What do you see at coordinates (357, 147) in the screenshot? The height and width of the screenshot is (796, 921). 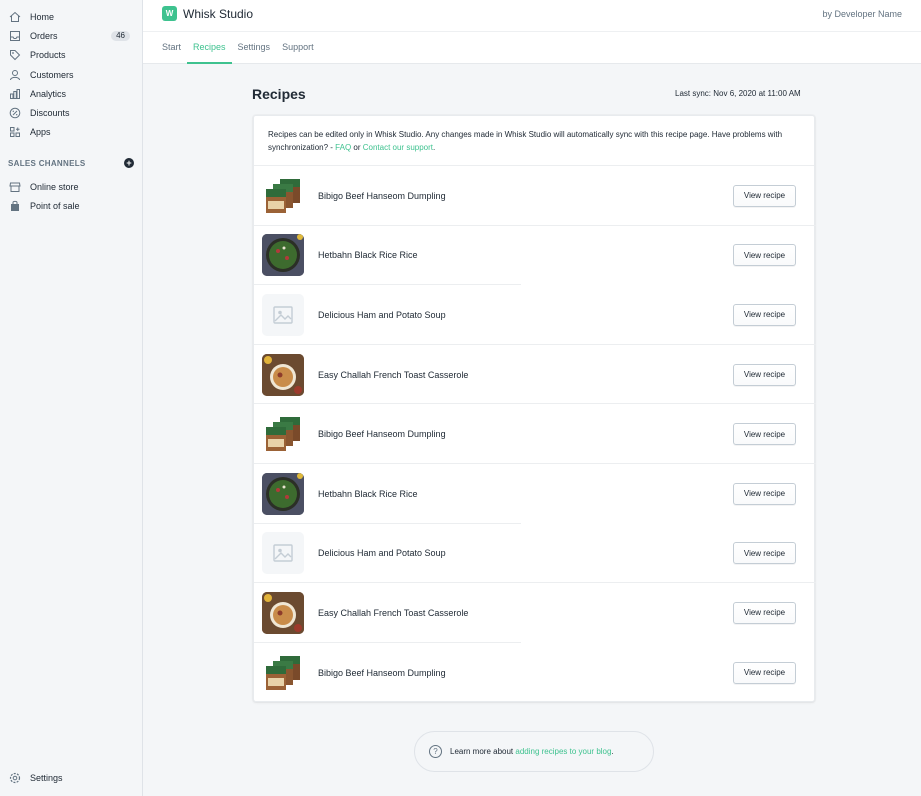 I see `notice-middle: or` at bounding box center [357, 147].